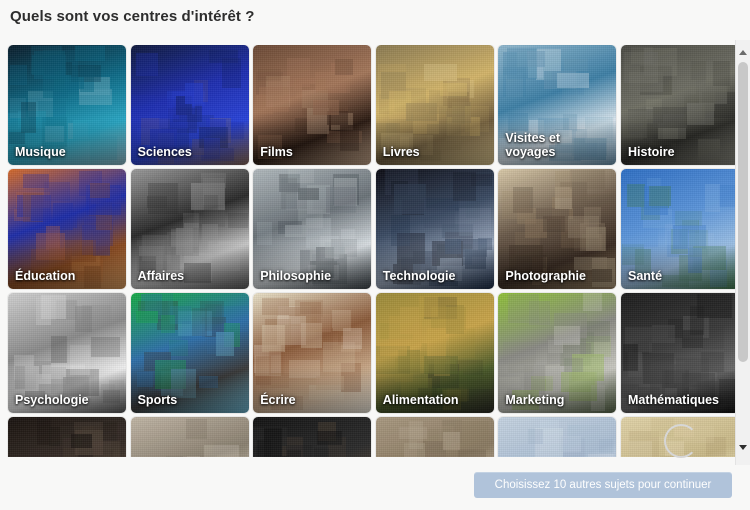 Image resolution: width=750 pixels, height=510 pixels. I want to click on interest-tile-ecrire: Écrire, so click(312, 353).